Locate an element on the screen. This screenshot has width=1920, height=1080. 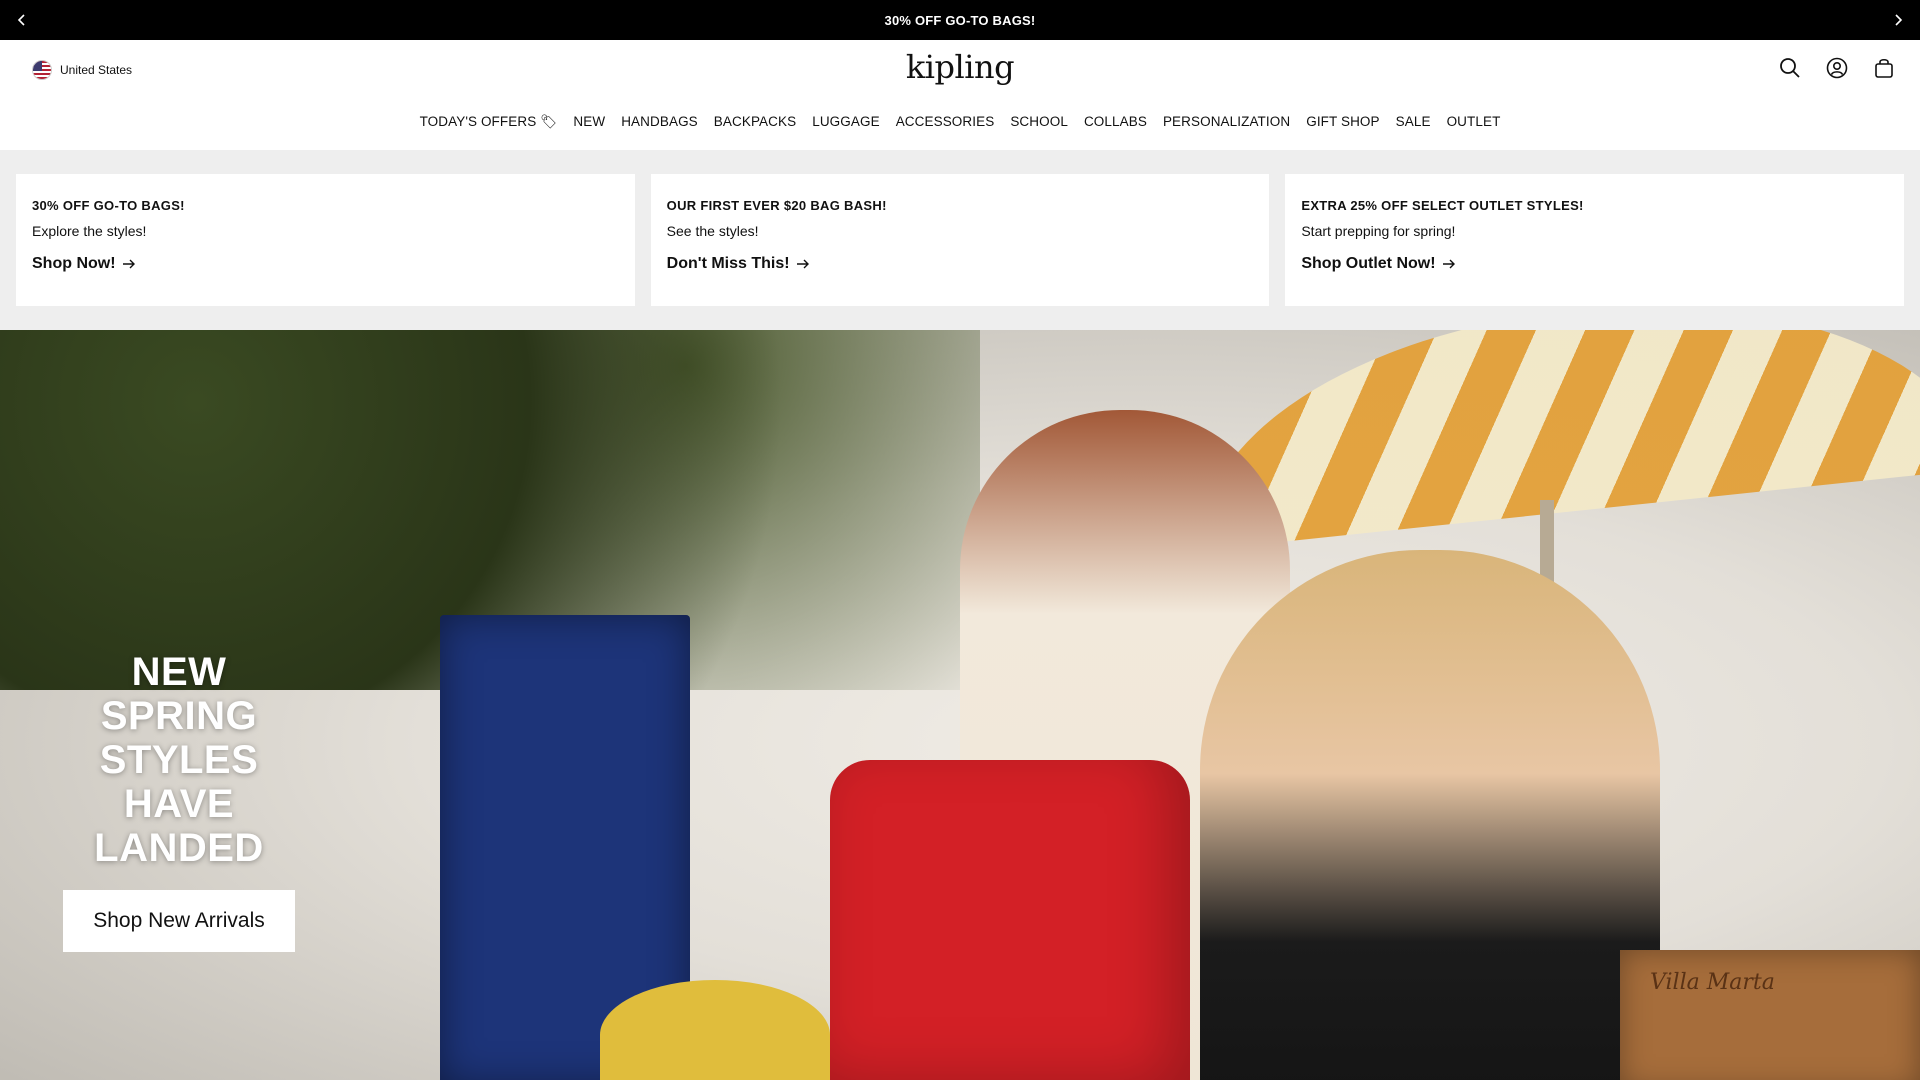
search-icon is located at coordinates (1790, 68).